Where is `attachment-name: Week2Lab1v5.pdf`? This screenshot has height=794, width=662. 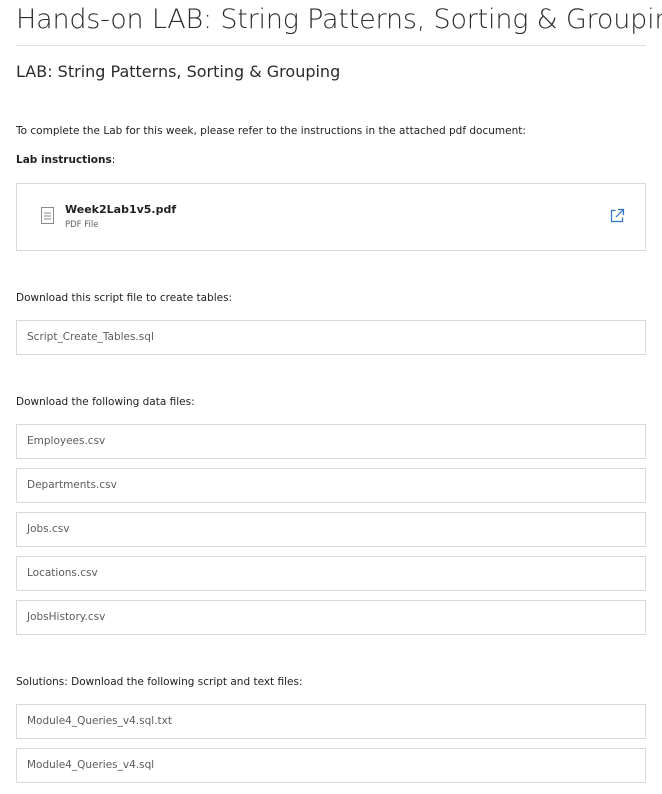
attachment-name: Week2Lab1v5.pdf is located at coordinates (120, 209).